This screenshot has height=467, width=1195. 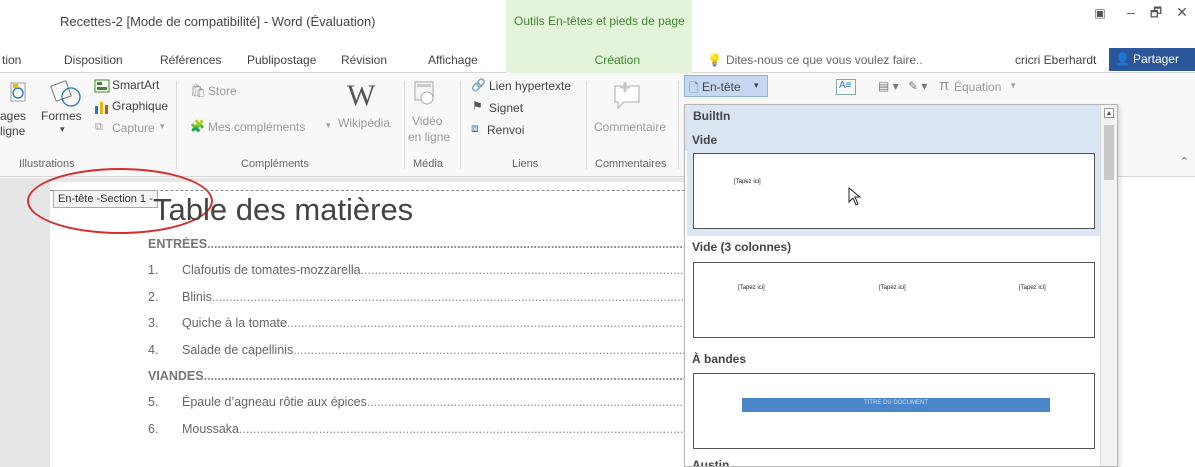 I want to click on tab-revision: Révision, so click(x=364, y=60).